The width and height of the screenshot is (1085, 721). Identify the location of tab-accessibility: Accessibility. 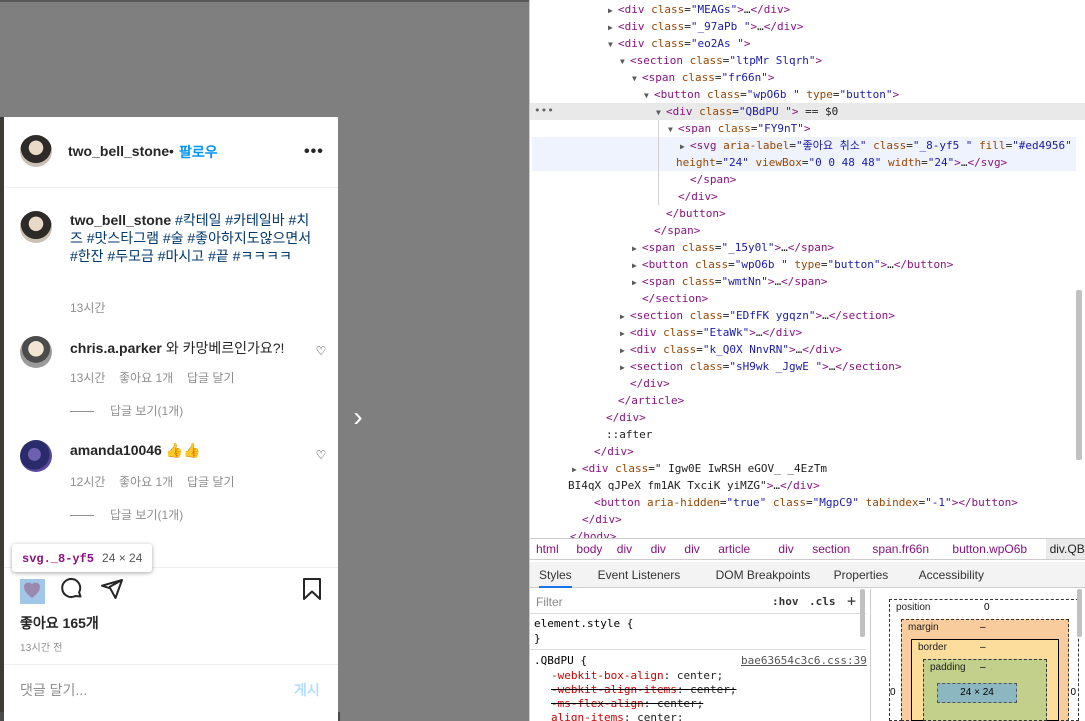
(951, 575).